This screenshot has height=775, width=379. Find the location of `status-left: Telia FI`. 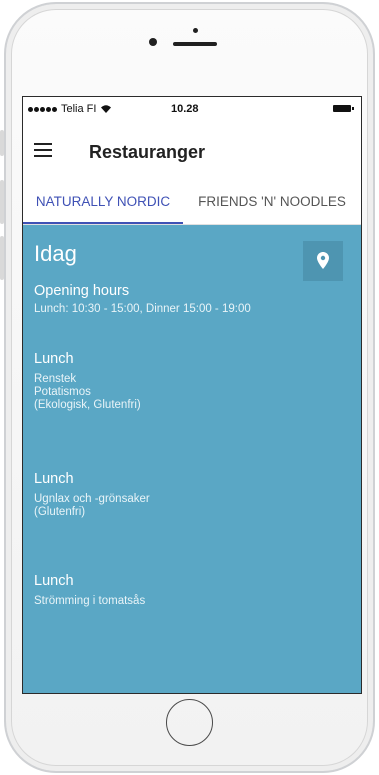

status-left: Telia FI is located at coordinates (70, 109).